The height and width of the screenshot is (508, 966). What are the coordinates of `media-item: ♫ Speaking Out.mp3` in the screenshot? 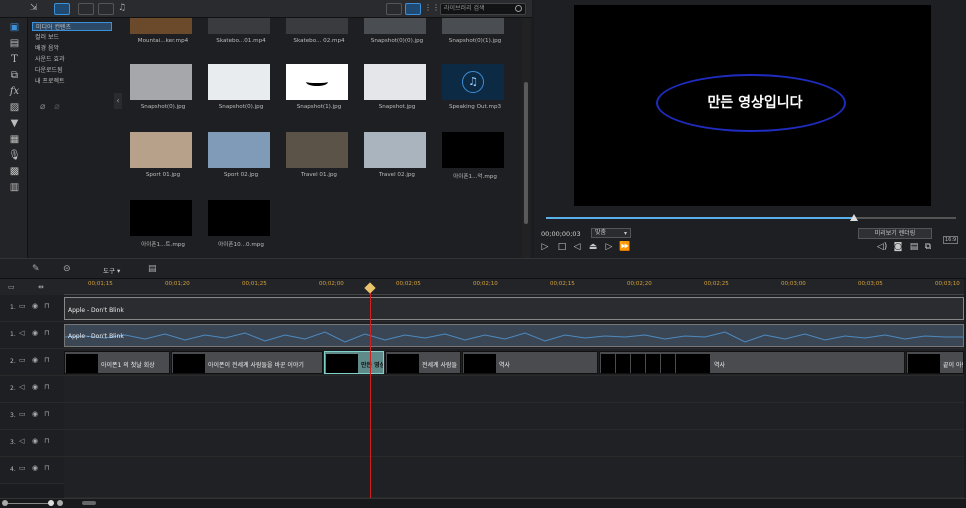 It's located at (475, 87).